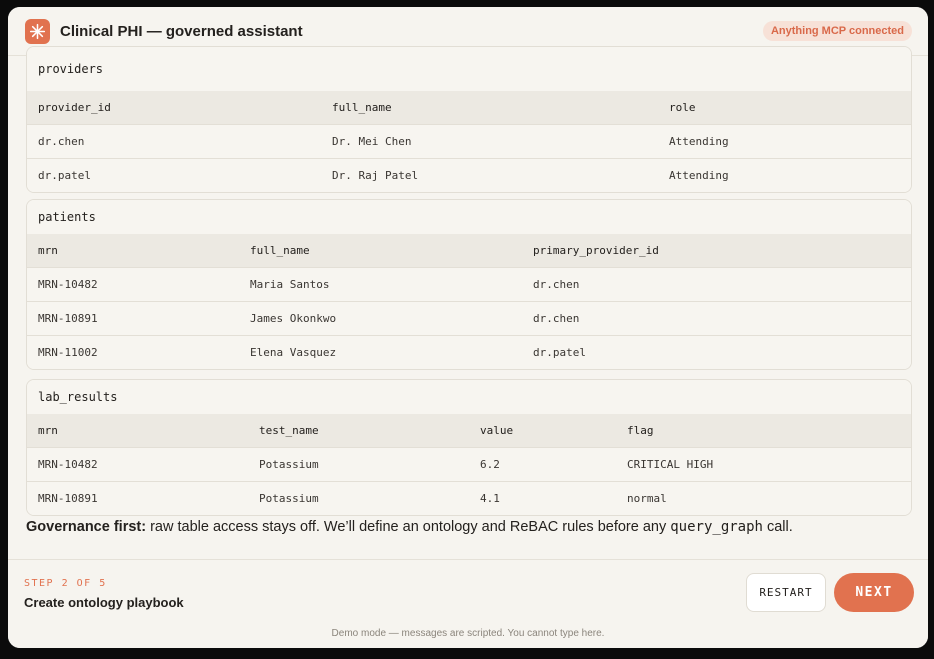 The width and height of the screenshot is (934, 659). What do you see at coordinates (86, 527) in the screenshot?
I see `message-lead: Governance first:` at bounding box center [86, 527].